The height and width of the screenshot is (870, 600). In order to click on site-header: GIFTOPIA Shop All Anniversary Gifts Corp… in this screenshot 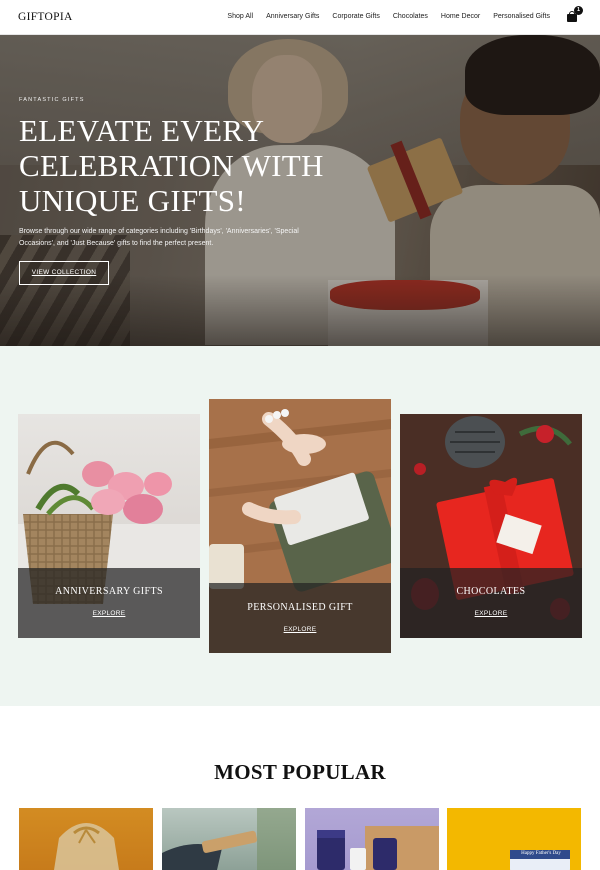, I will do `click(300, 17)`.